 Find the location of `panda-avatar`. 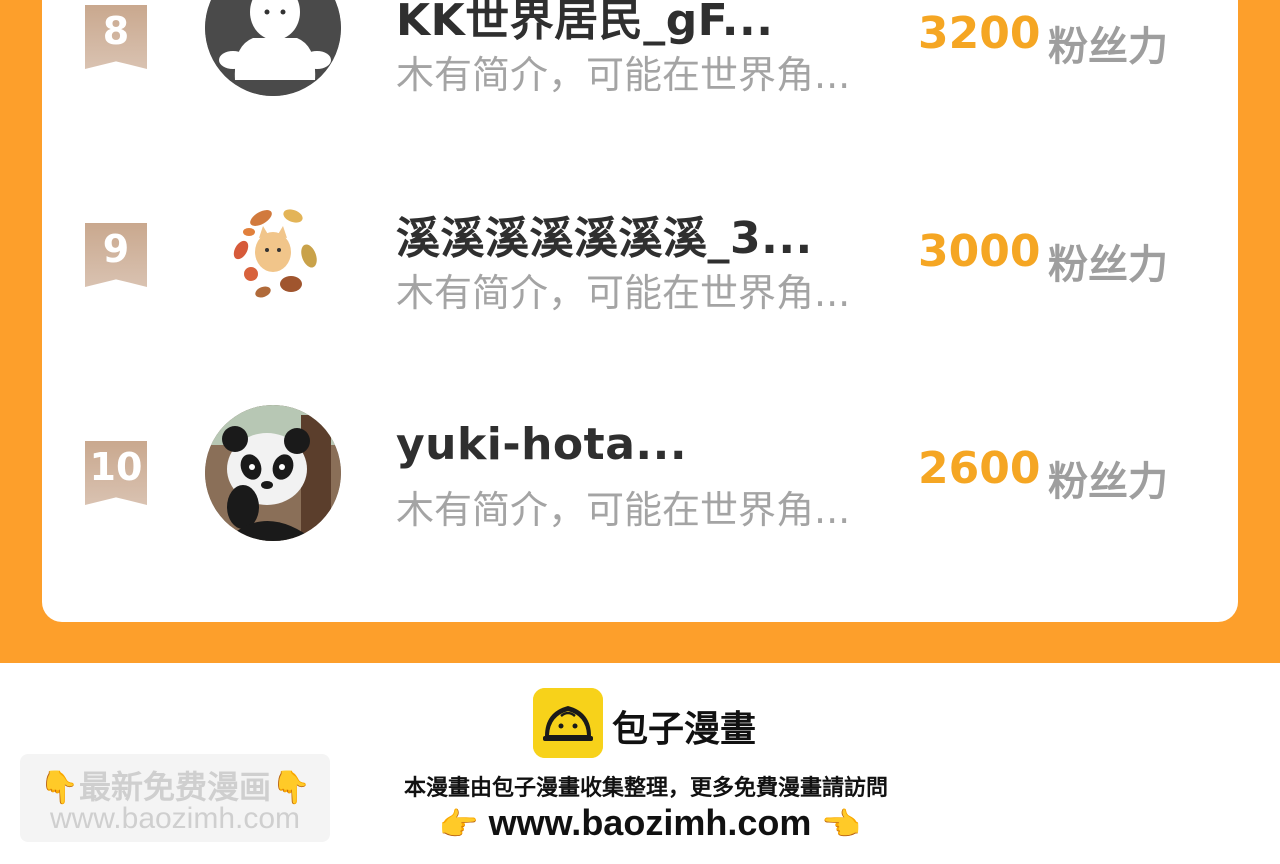

panda-avatar is located at coordinates (273, 473).